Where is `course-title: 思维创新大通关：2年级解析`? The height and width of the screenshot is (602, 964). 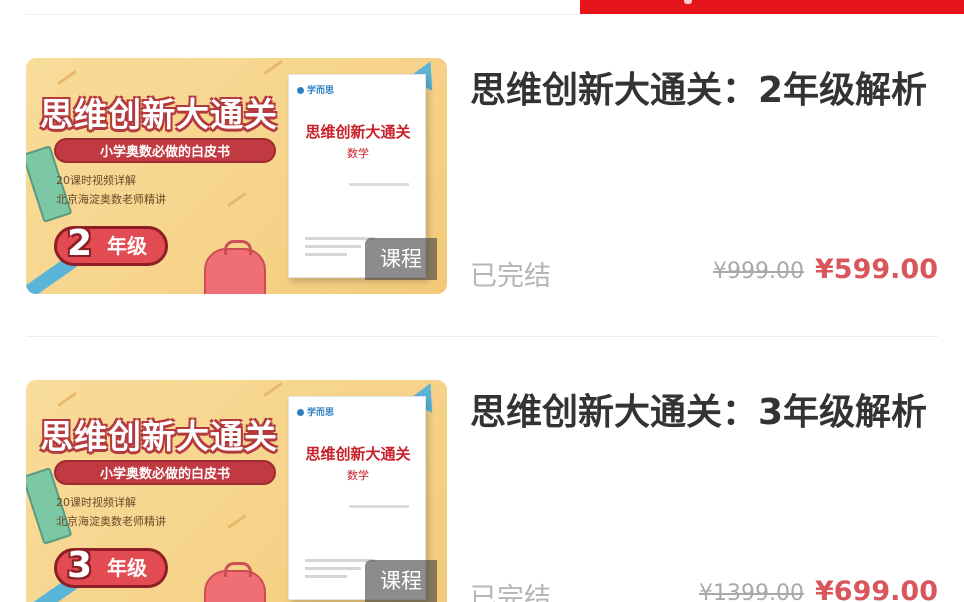
course-title: 思维创新大通关：2年级解析 is located at coordinates (700, 90).